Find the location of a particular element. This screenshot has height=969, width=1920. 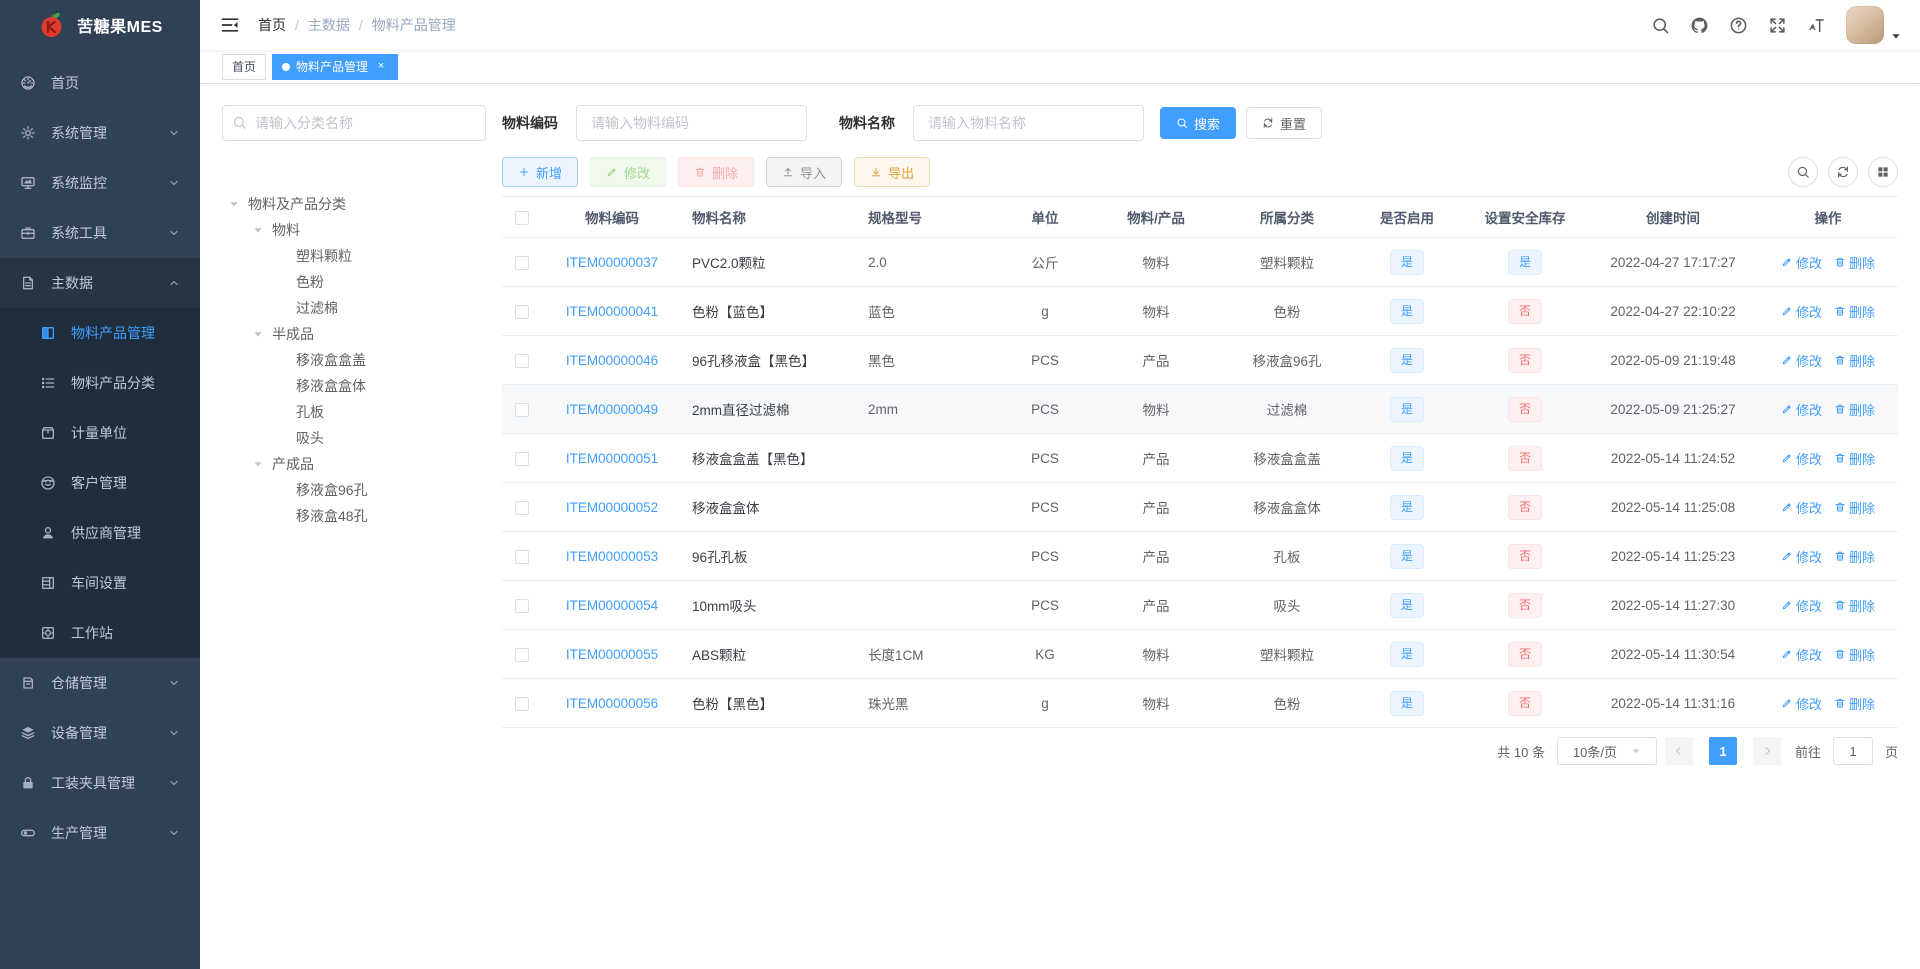

column-header: 物料名称 is located at coordinates (770, 217).